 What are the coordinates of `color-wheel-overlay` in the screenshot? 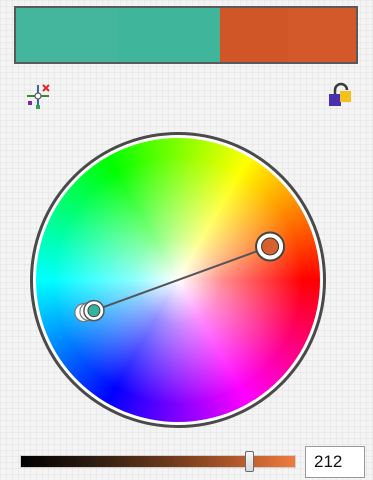 It's located at (180, 277).